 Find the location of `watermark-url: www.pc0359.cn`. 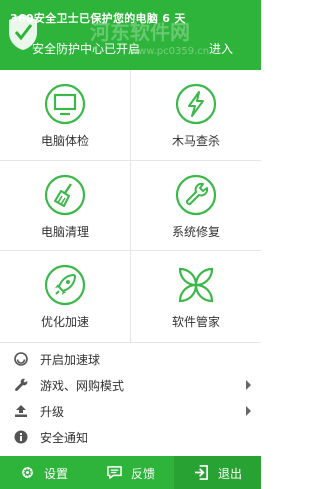

watermark-url: www.pc0359.cn is located at coordinates (170, 51).